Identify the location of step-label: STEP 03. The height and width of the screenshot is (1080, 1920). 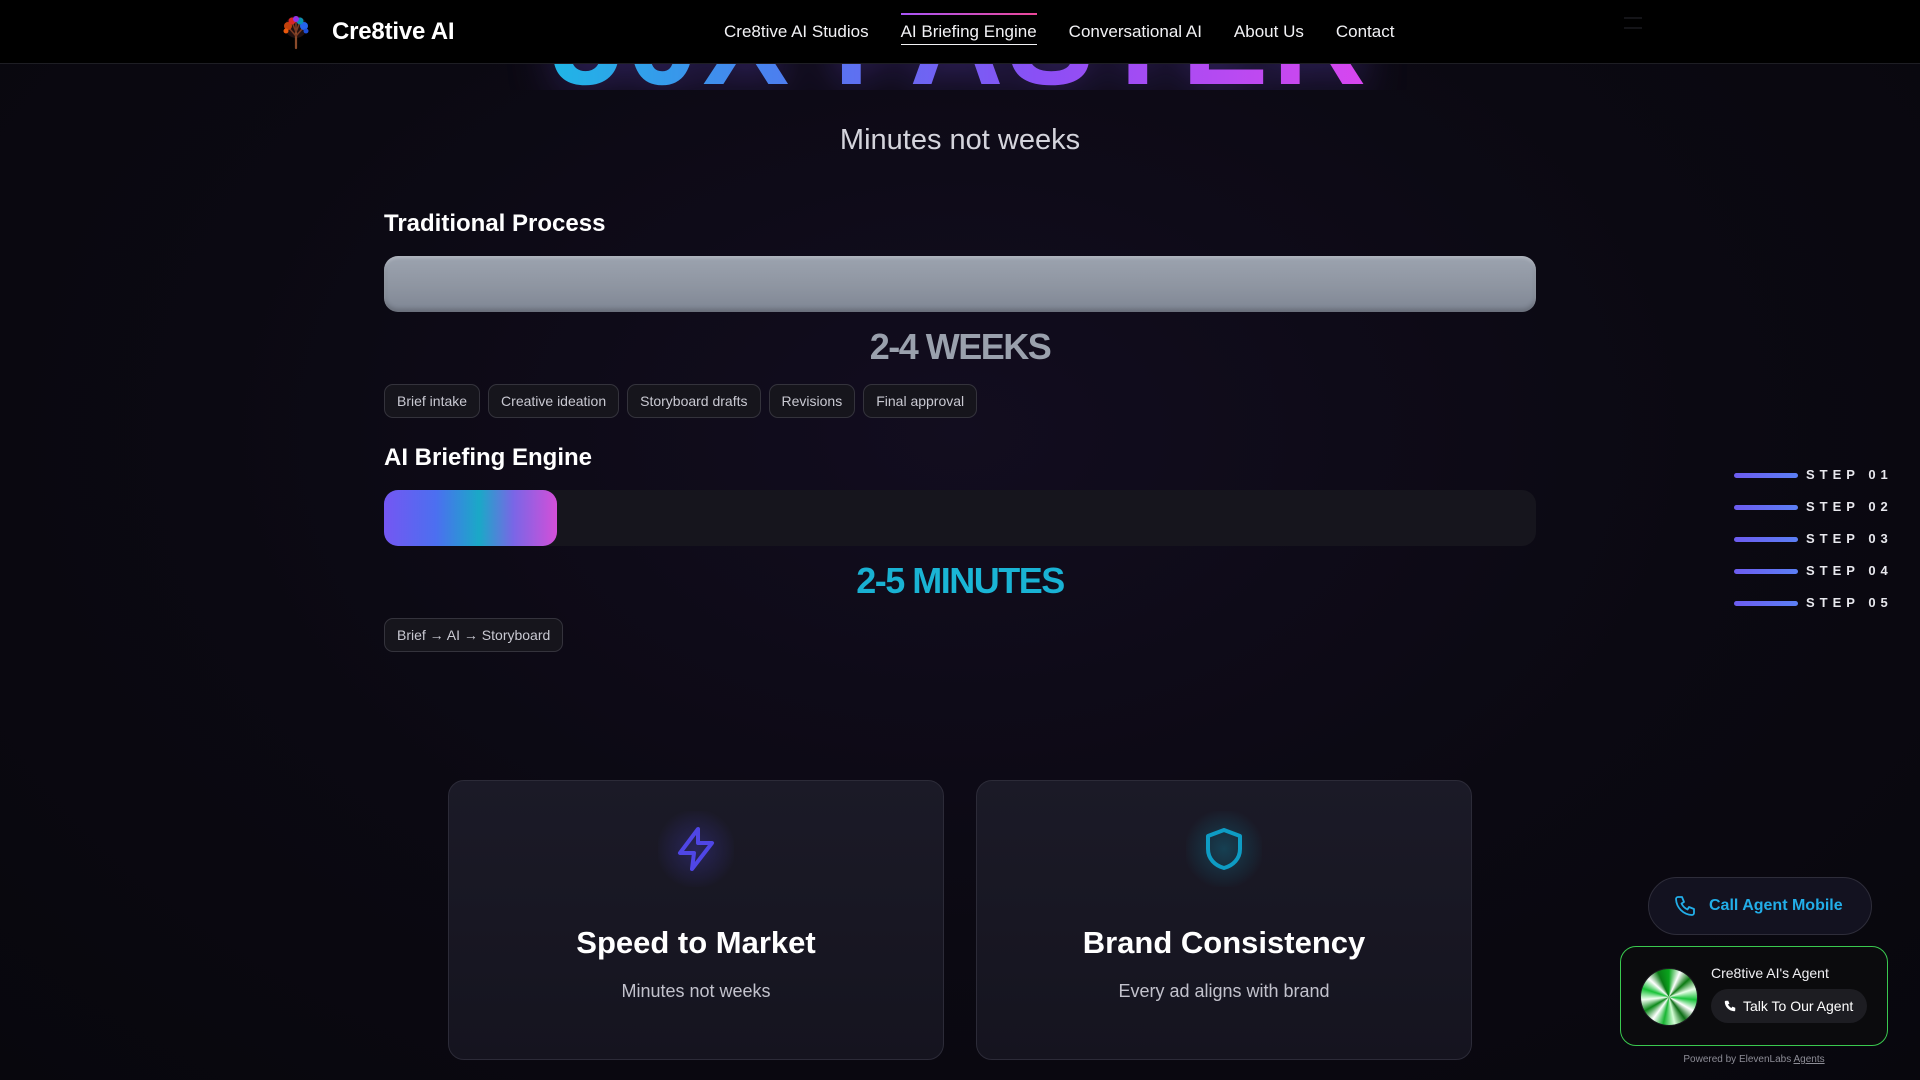
(1849, 538).